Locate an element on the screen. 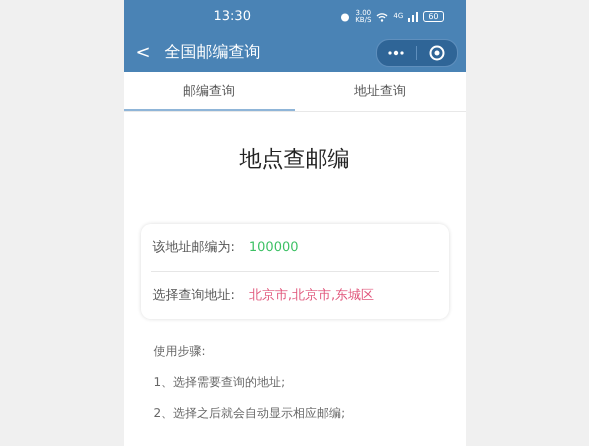 This screenshot has width=589, height=446. back-button: < is located at coordinates (143, 53).